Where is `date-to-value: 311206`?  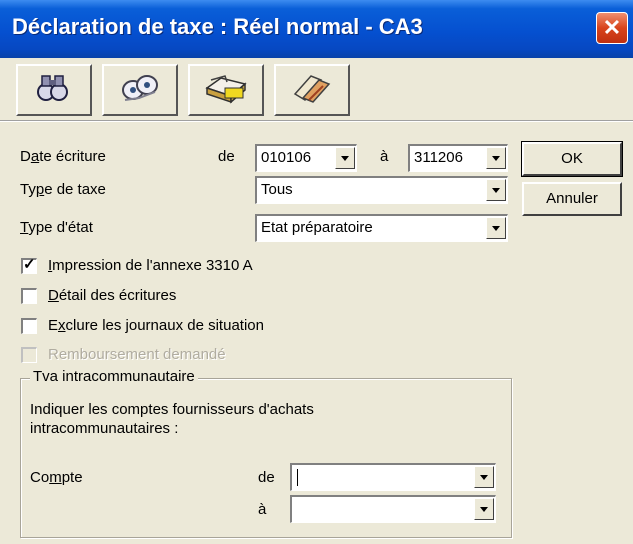 date-to-value: 311206 is located at coordinates (438, 157).